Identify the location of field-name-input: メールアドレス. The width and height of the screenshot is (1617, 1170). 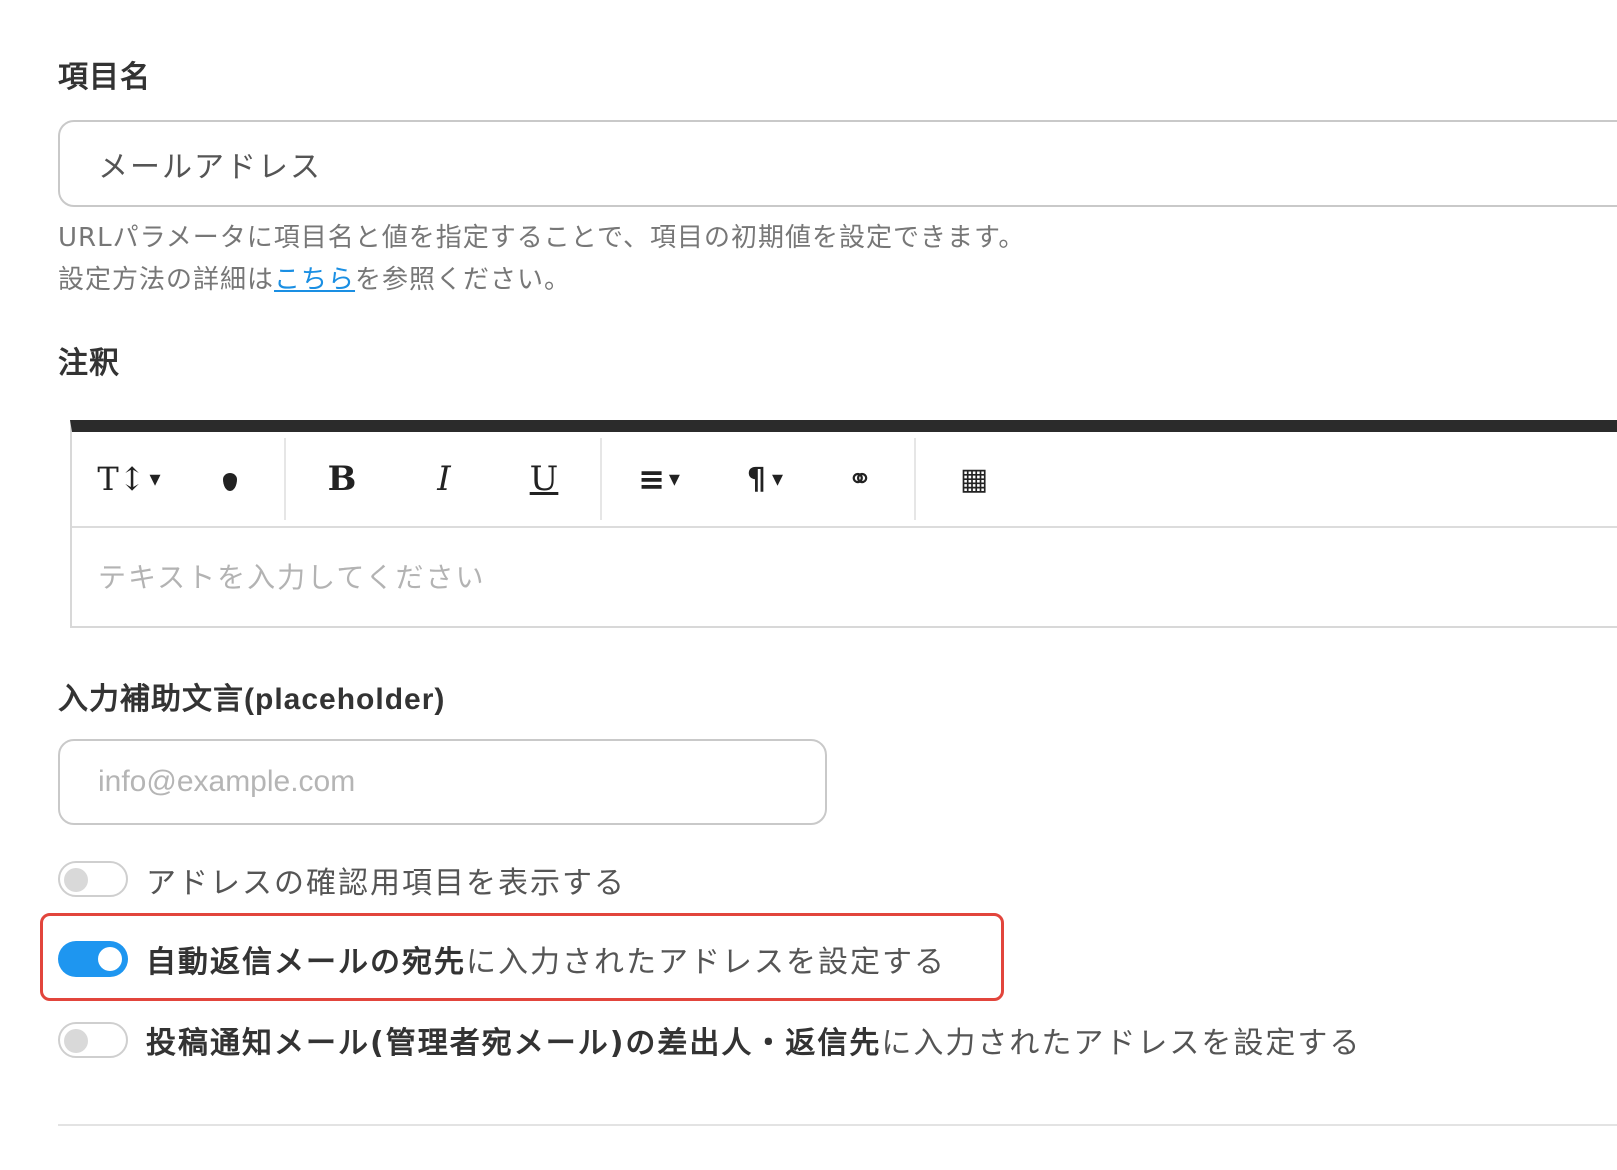
(837, 163).